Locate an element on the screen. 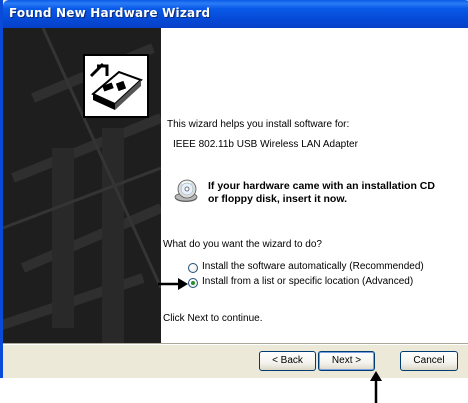  question-text: What do you want the wizard to do? is located at coordinates (242, 244).